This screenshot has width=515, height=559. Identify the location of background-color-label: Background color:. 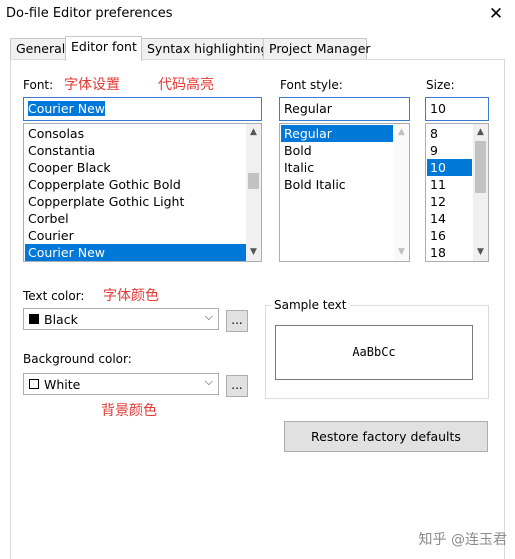
(77, 359).